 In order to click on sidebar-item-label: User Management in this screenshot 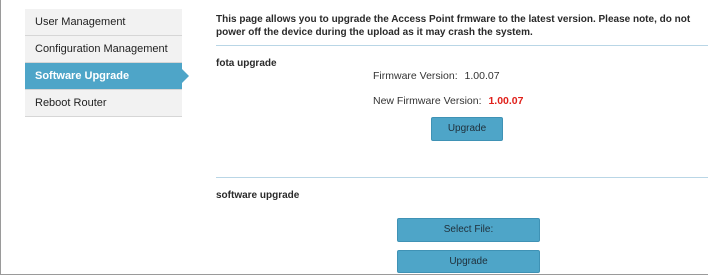, I will do `click(80, 22)`.